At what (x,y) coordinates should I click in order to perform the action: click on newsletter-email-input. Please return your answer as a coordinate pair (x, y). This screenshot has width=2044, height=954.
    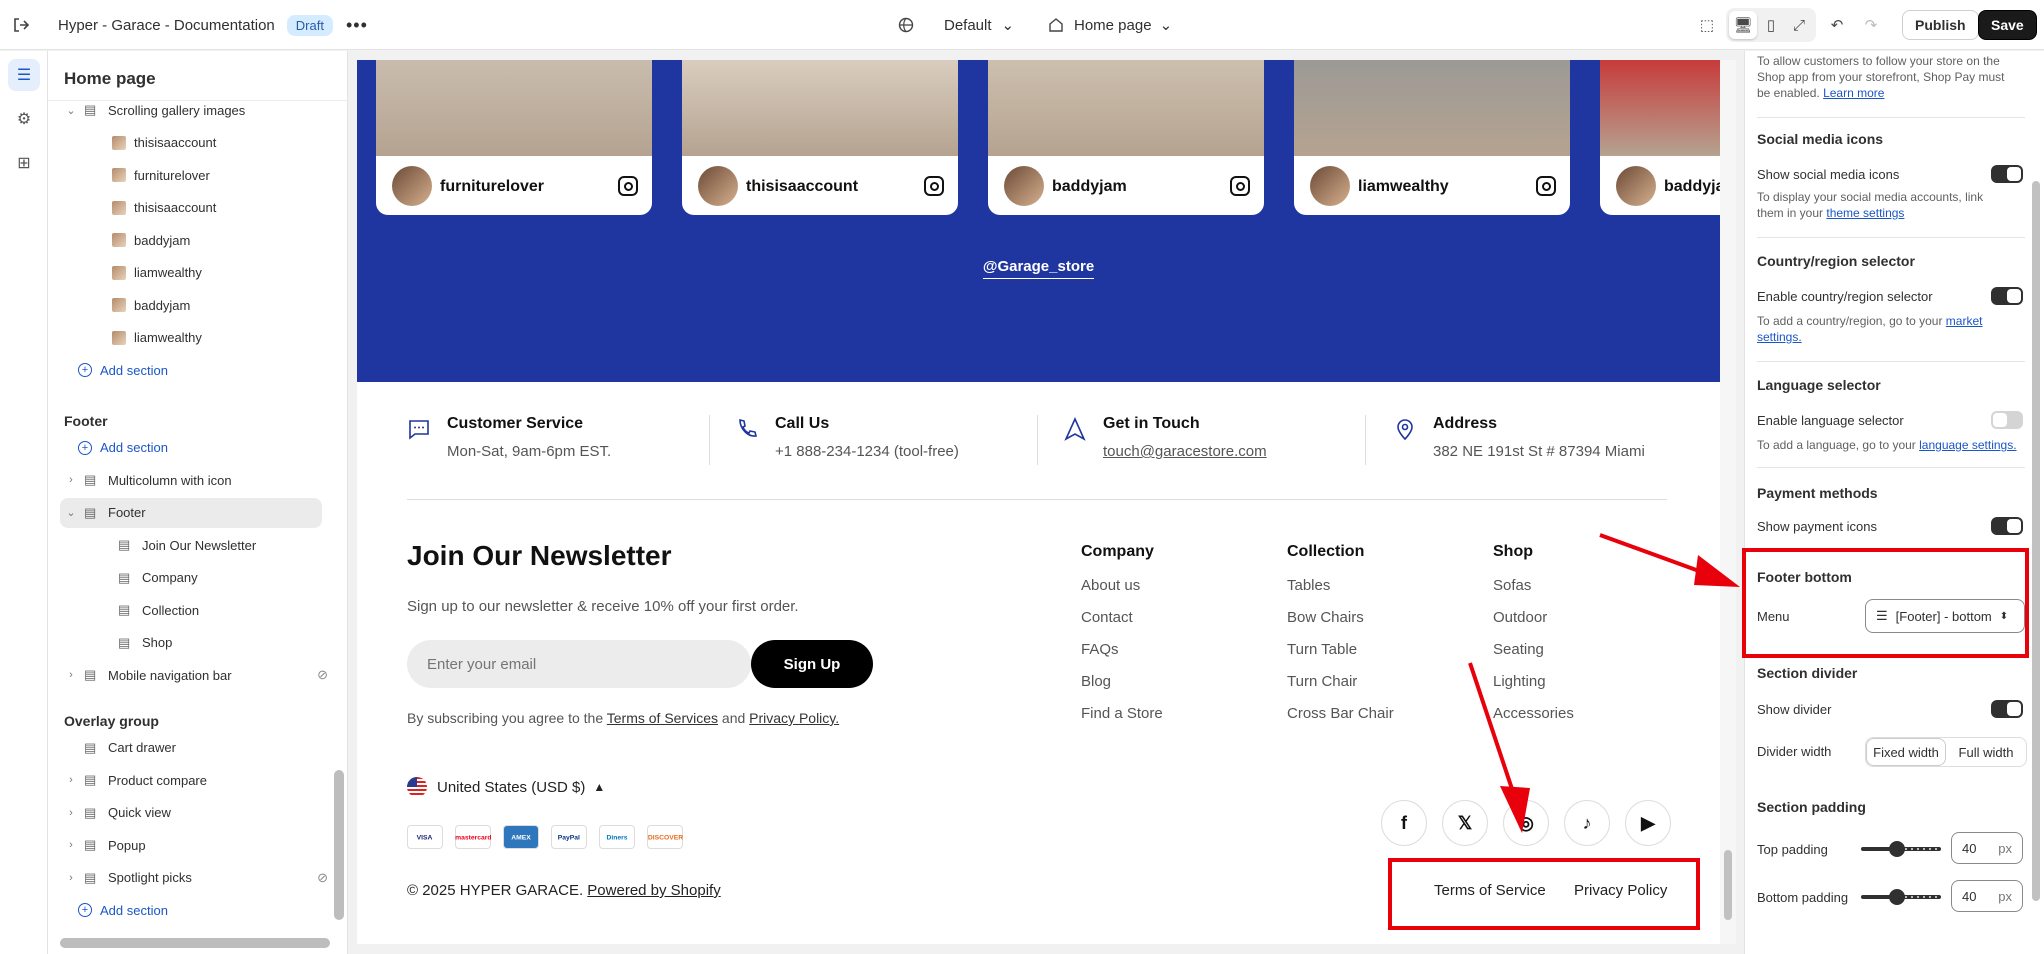
    Looking at the image, I should click on (579, 664).